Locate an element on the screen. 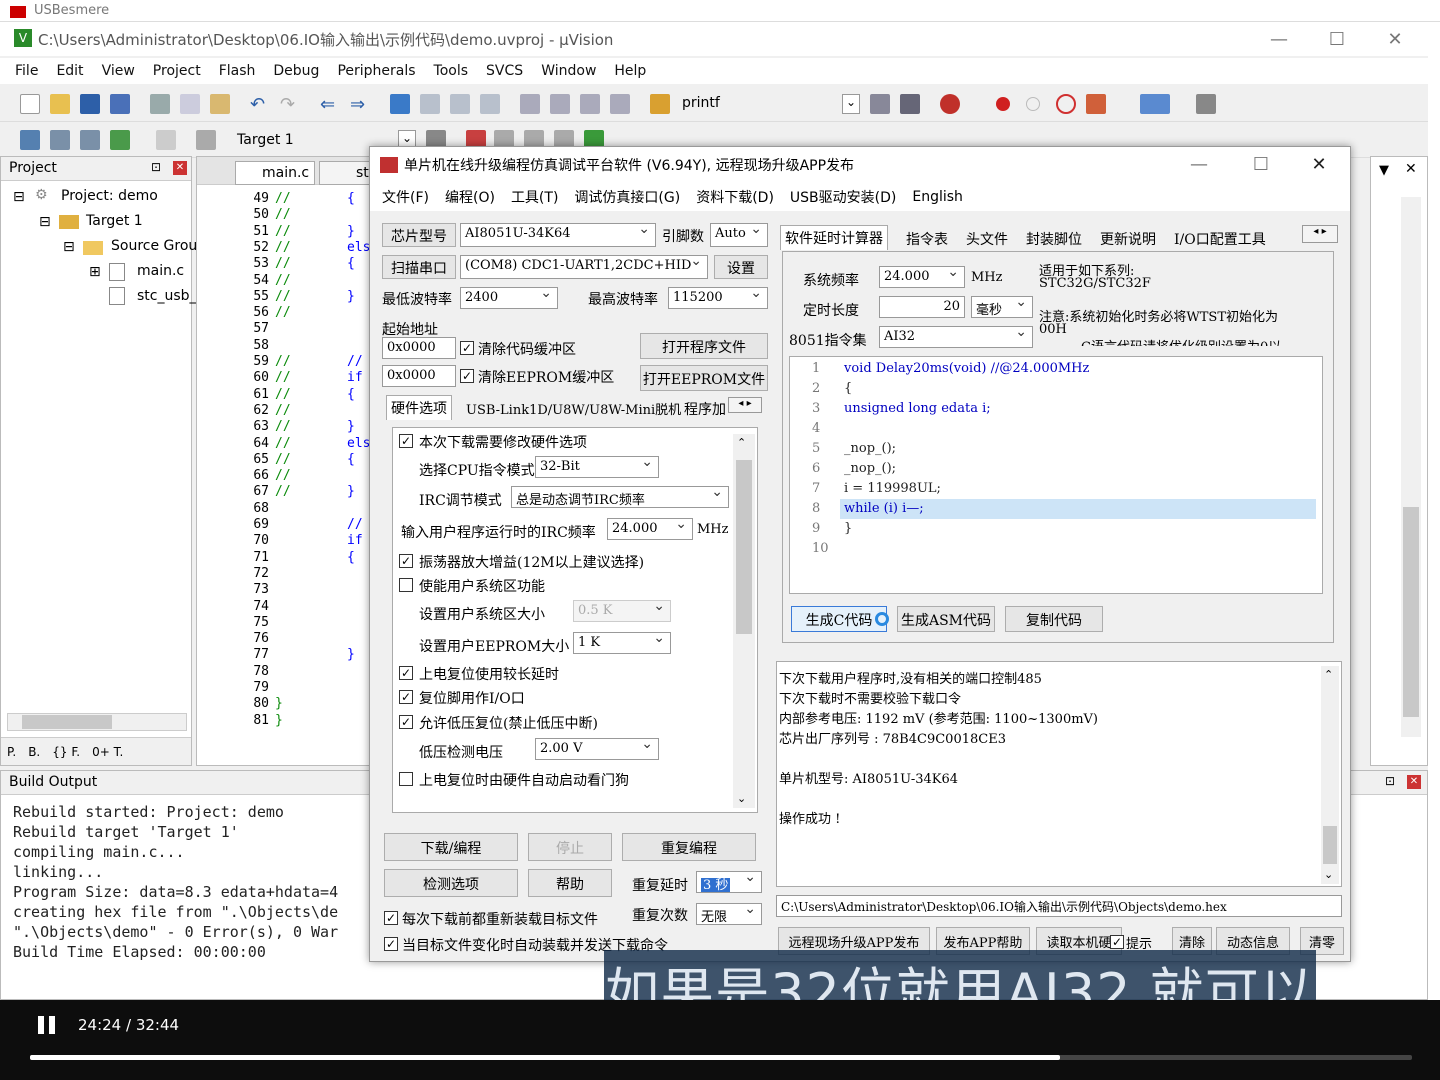  sys-size-select: 0.5 K is located at coordinates (622, 611).